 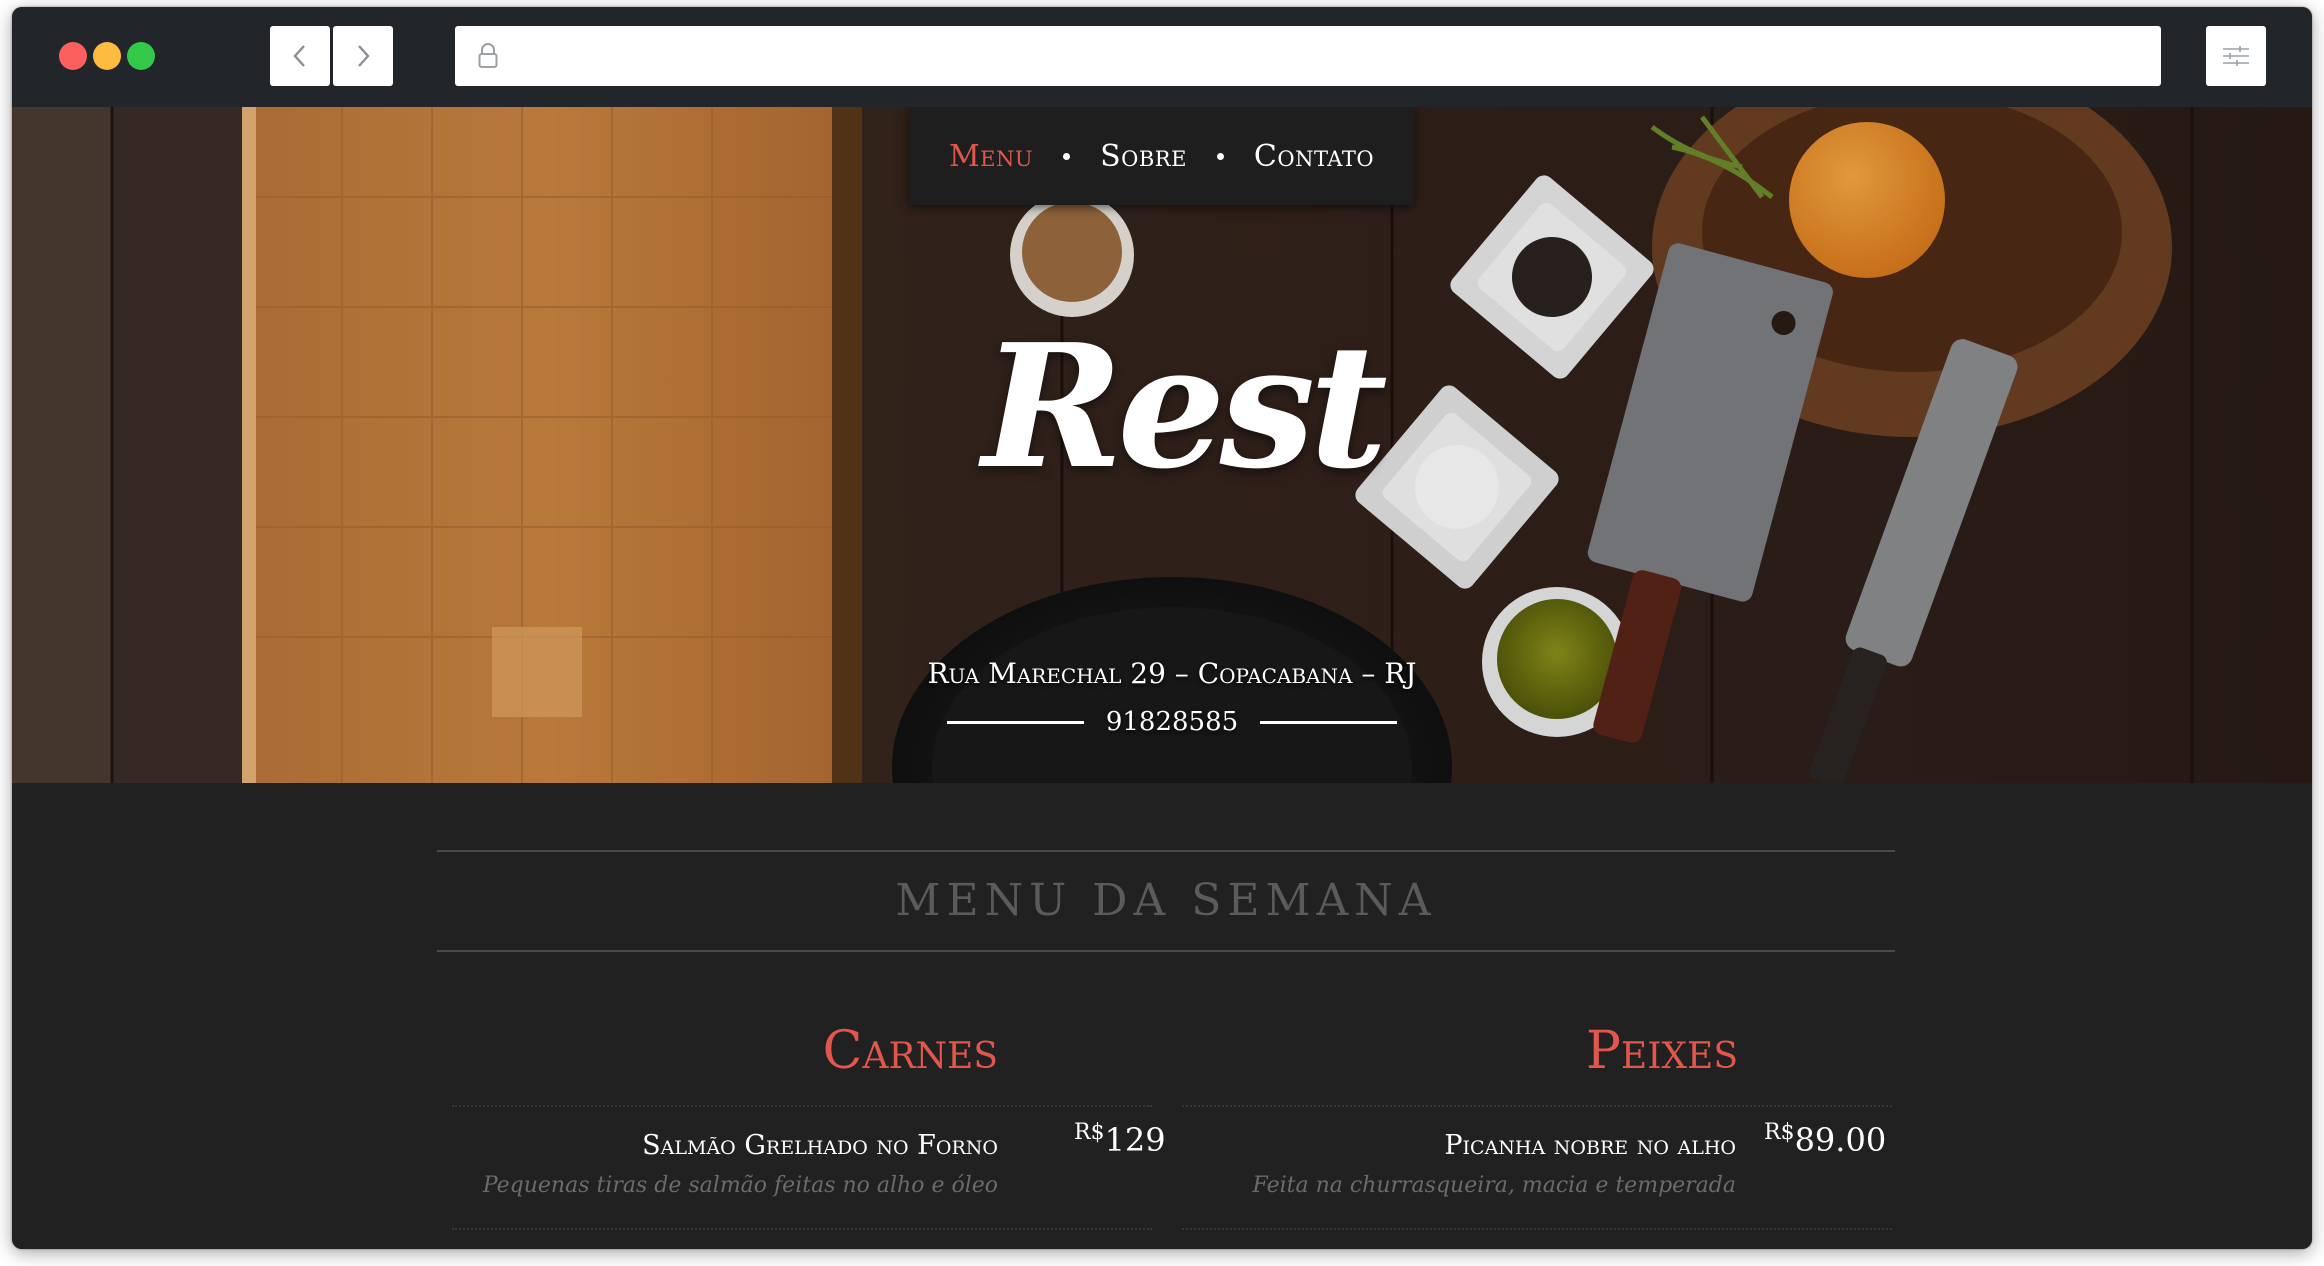 What do you see at coordinates (1135, 1140) in the screenshot?
I see `price-value: 129` at bounding box center [1135, 1140].